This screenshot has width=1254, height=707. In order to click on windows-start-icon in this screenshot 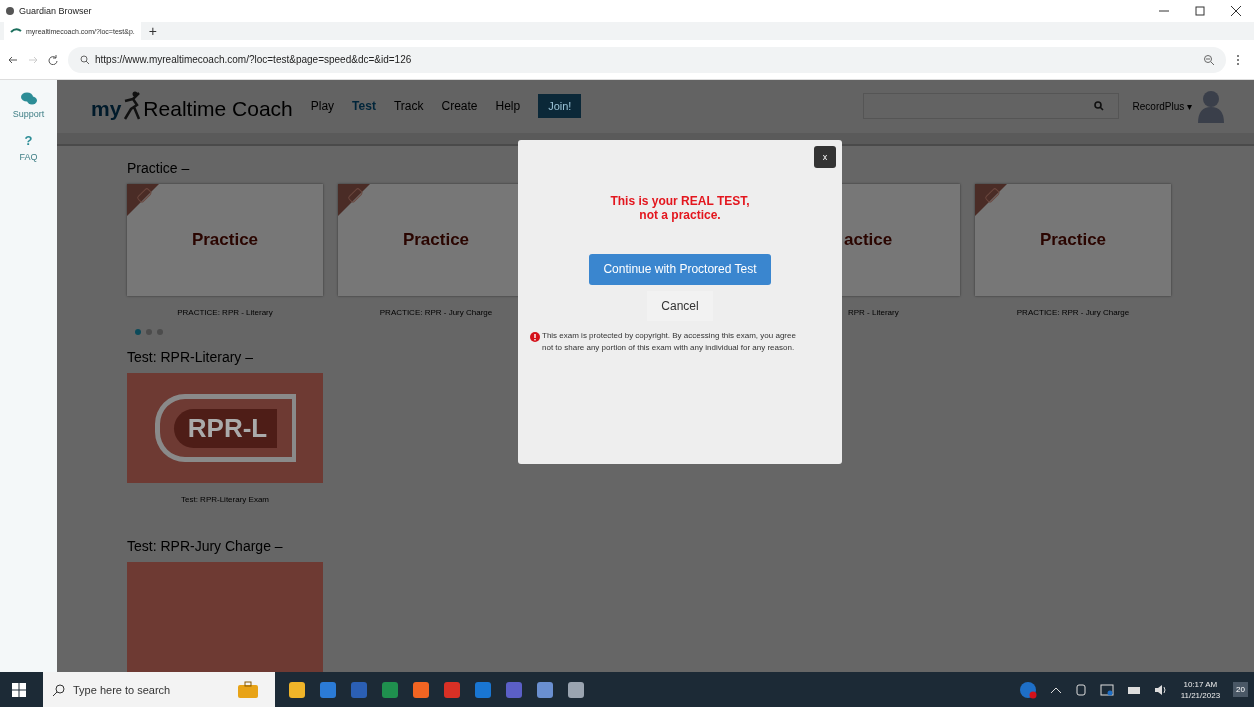, I will do `click(19, 689)`.